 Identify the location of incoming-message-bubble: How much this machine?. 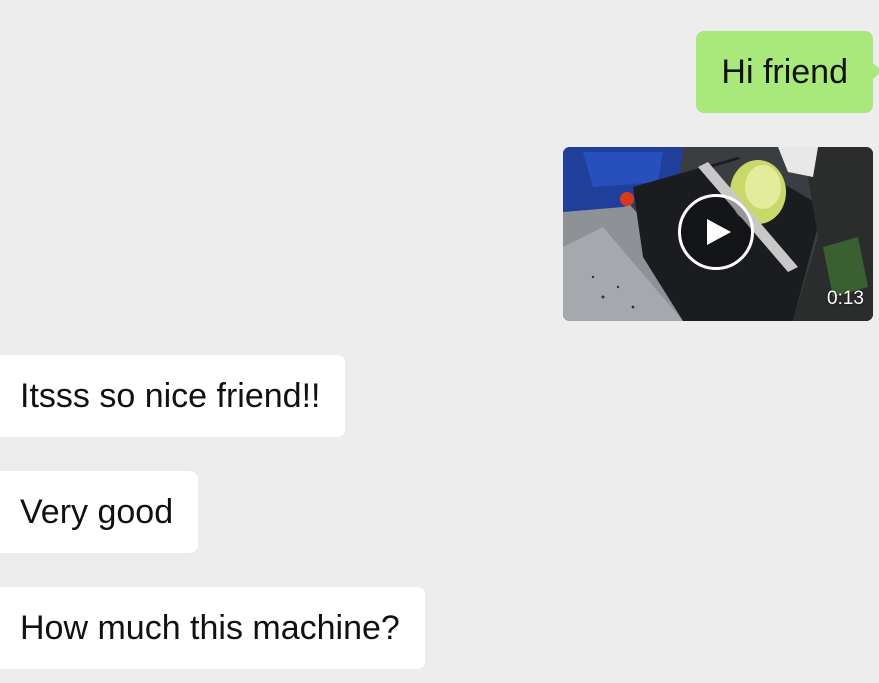
(212, 628).